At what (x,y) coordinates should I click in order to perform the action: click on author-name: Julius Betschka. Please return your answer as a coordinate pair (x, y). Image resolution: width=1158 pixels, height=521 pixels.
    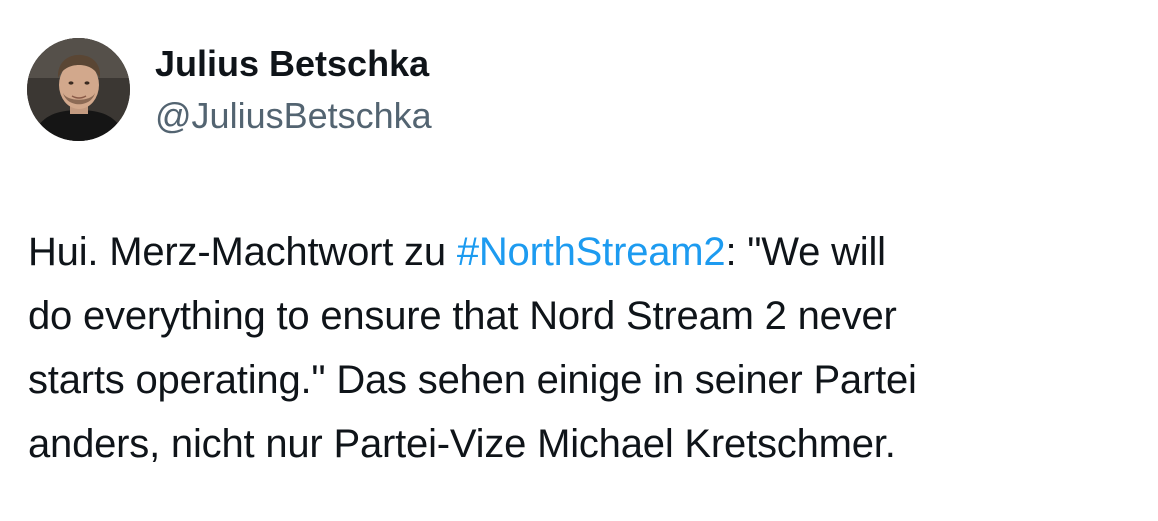
    Looking at the image, I should click on (292, 64).